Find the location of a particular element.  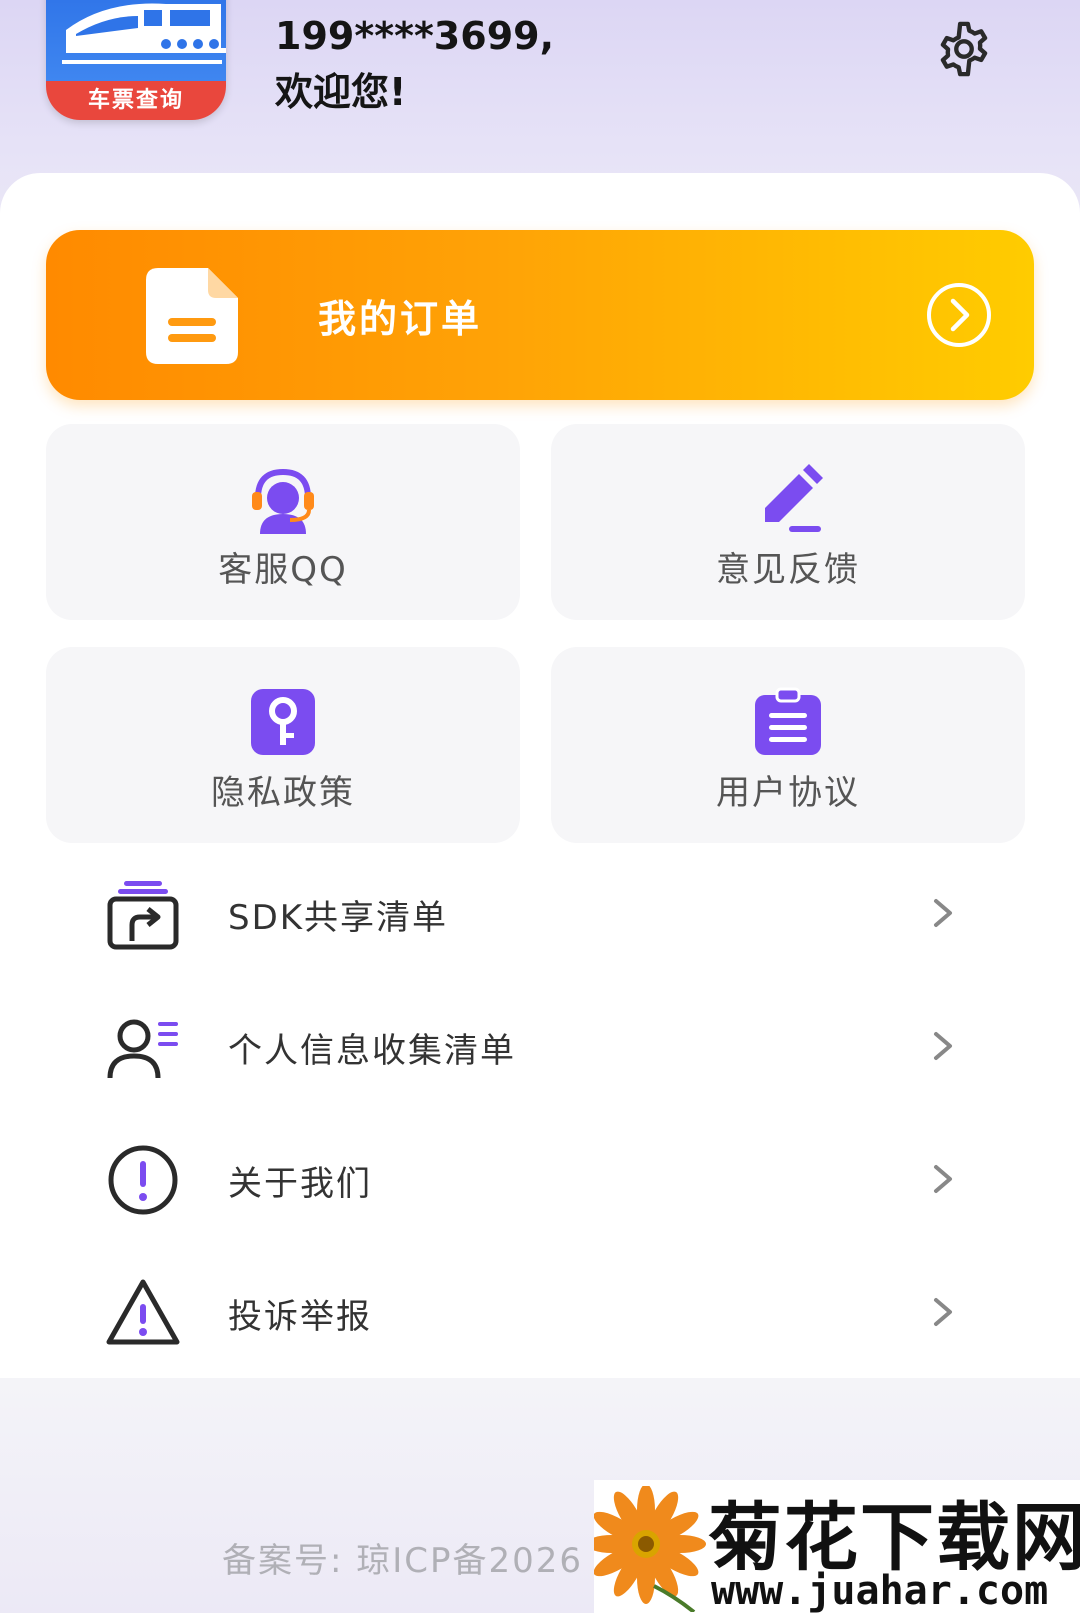

list-item-label: SDK共享清单 is located at coordinates (338, 918).